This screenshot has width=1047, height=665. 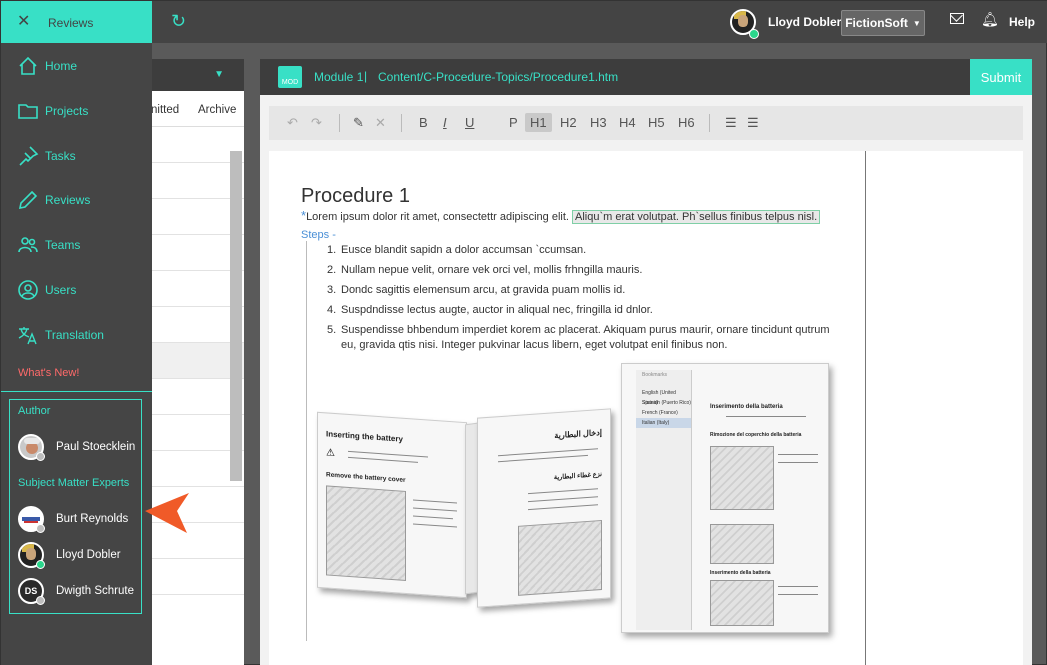 I want to click on editor-toolbar: ↶ ↷ ✎ ✕ B I U P H1 H2 H3 H4 H5 H6 ☰ ☰, so click(x=646, y=123).